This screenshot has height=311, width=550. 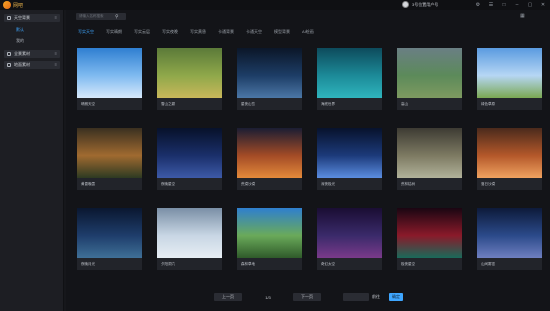 I want to click on asset-card: 落日沙漠, so click(x=509, y=159).